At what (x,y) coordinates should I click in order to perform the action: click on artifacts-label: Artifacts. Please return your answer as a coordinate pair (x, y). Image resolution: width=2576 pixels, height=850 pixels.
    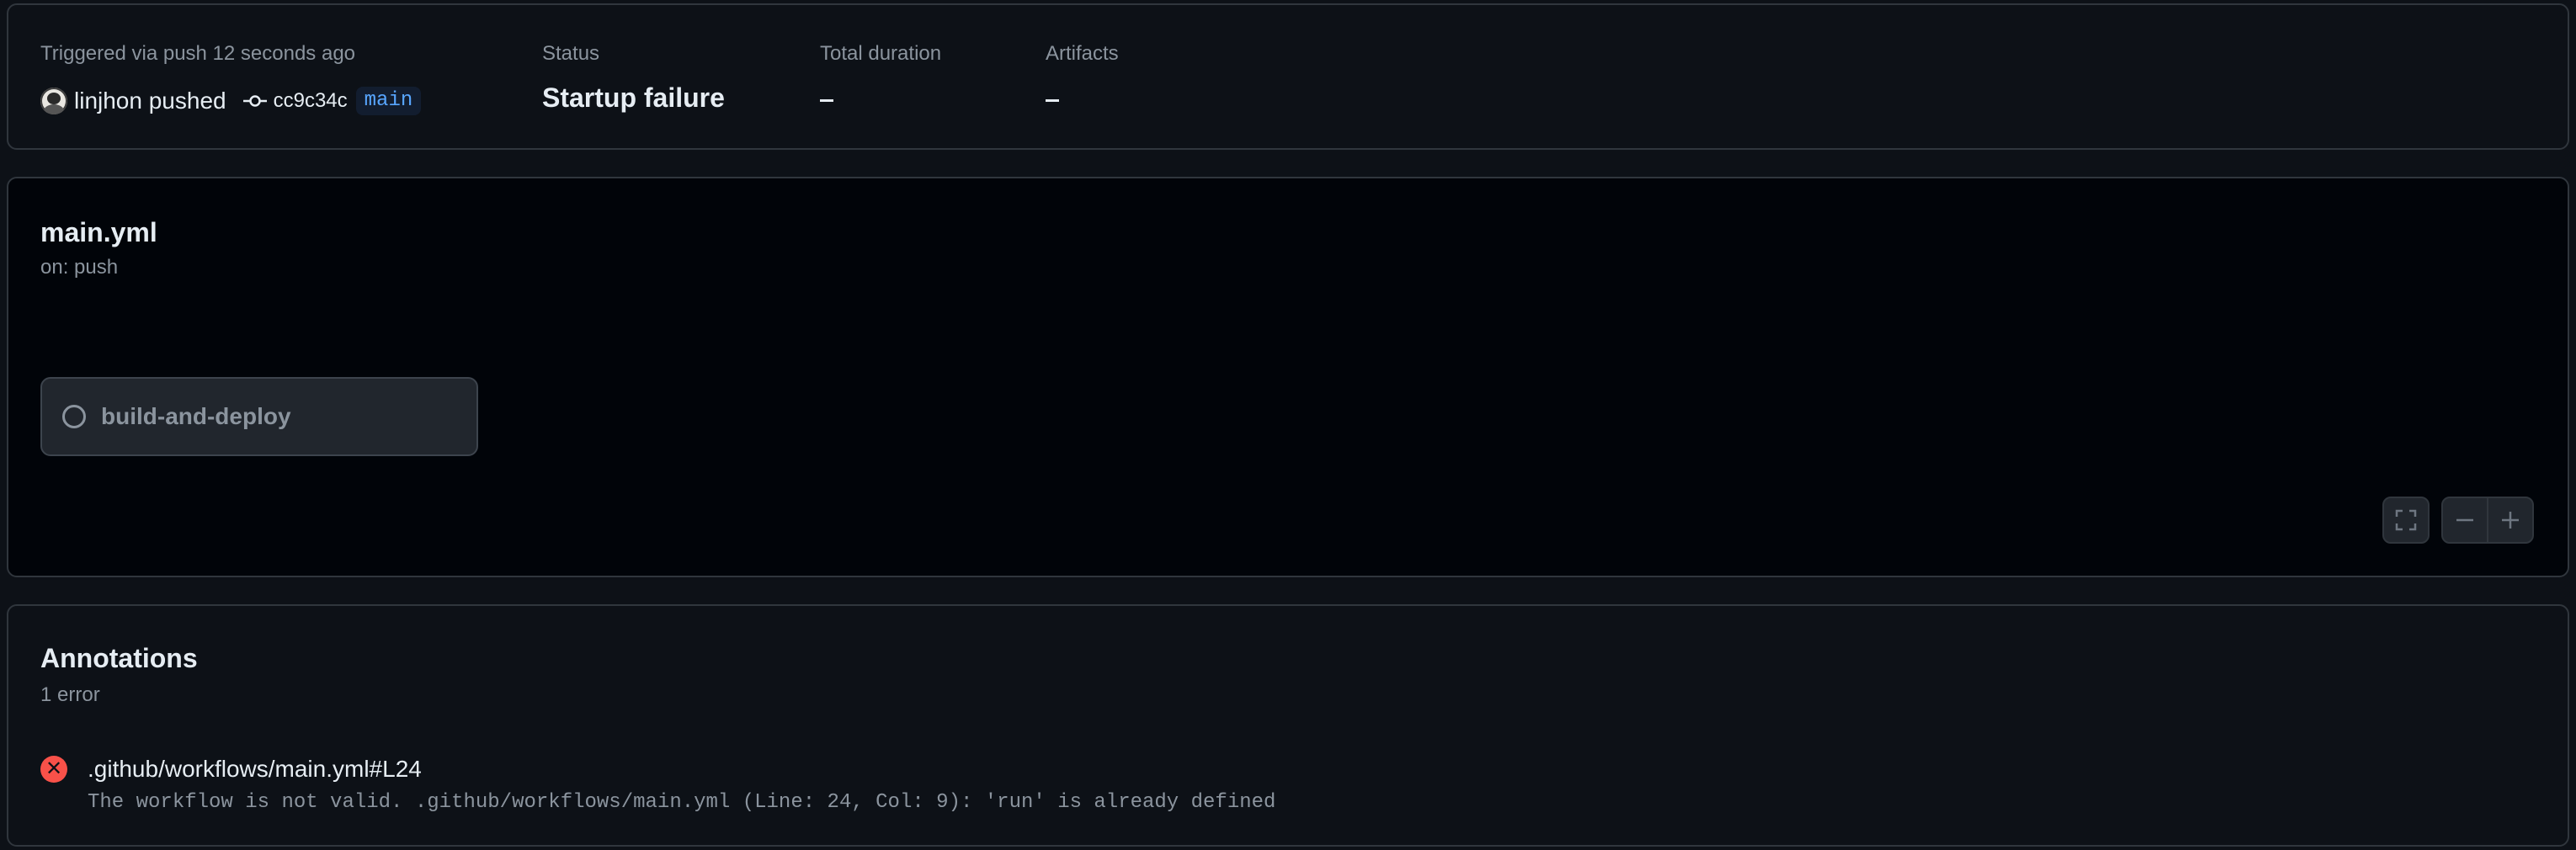
    Looking at the image, I should click on (1083, 53).